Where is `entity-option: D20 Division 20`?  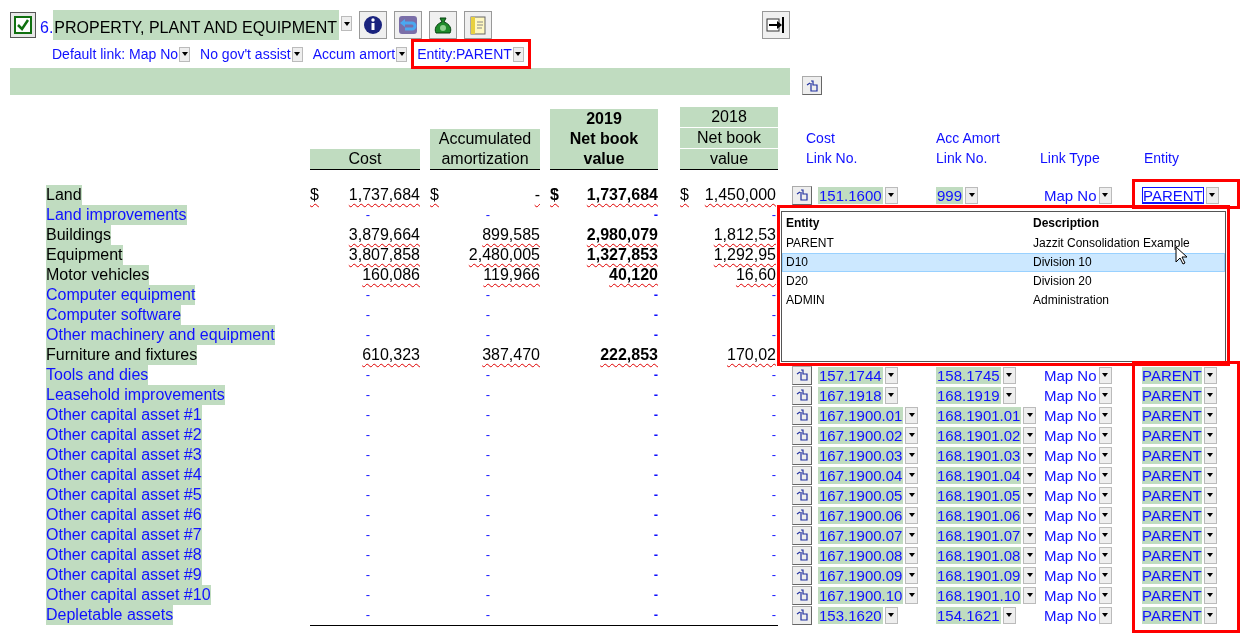 entity-option: D20 Division 20 is located at coordinates (1003, 281).